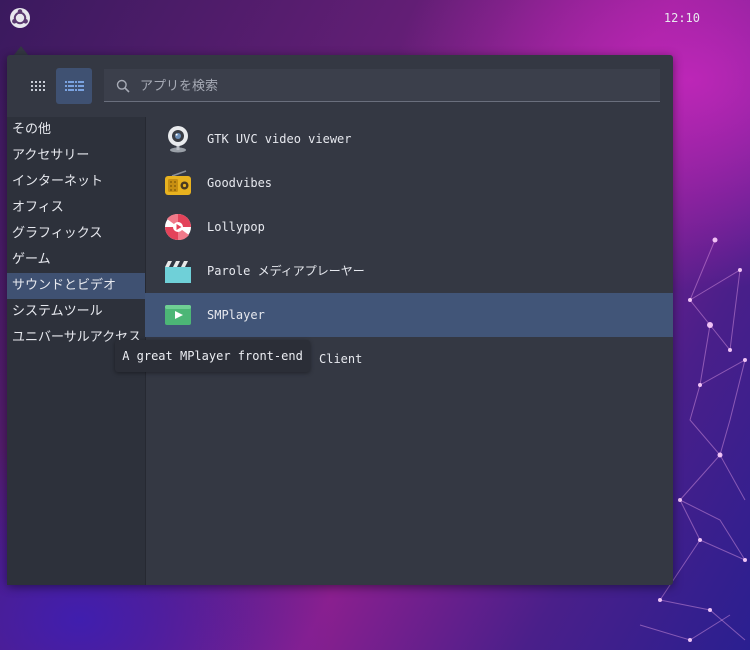 This screenshot has height=650, width=750. I want to click on list-view-button, so click(74, 86).